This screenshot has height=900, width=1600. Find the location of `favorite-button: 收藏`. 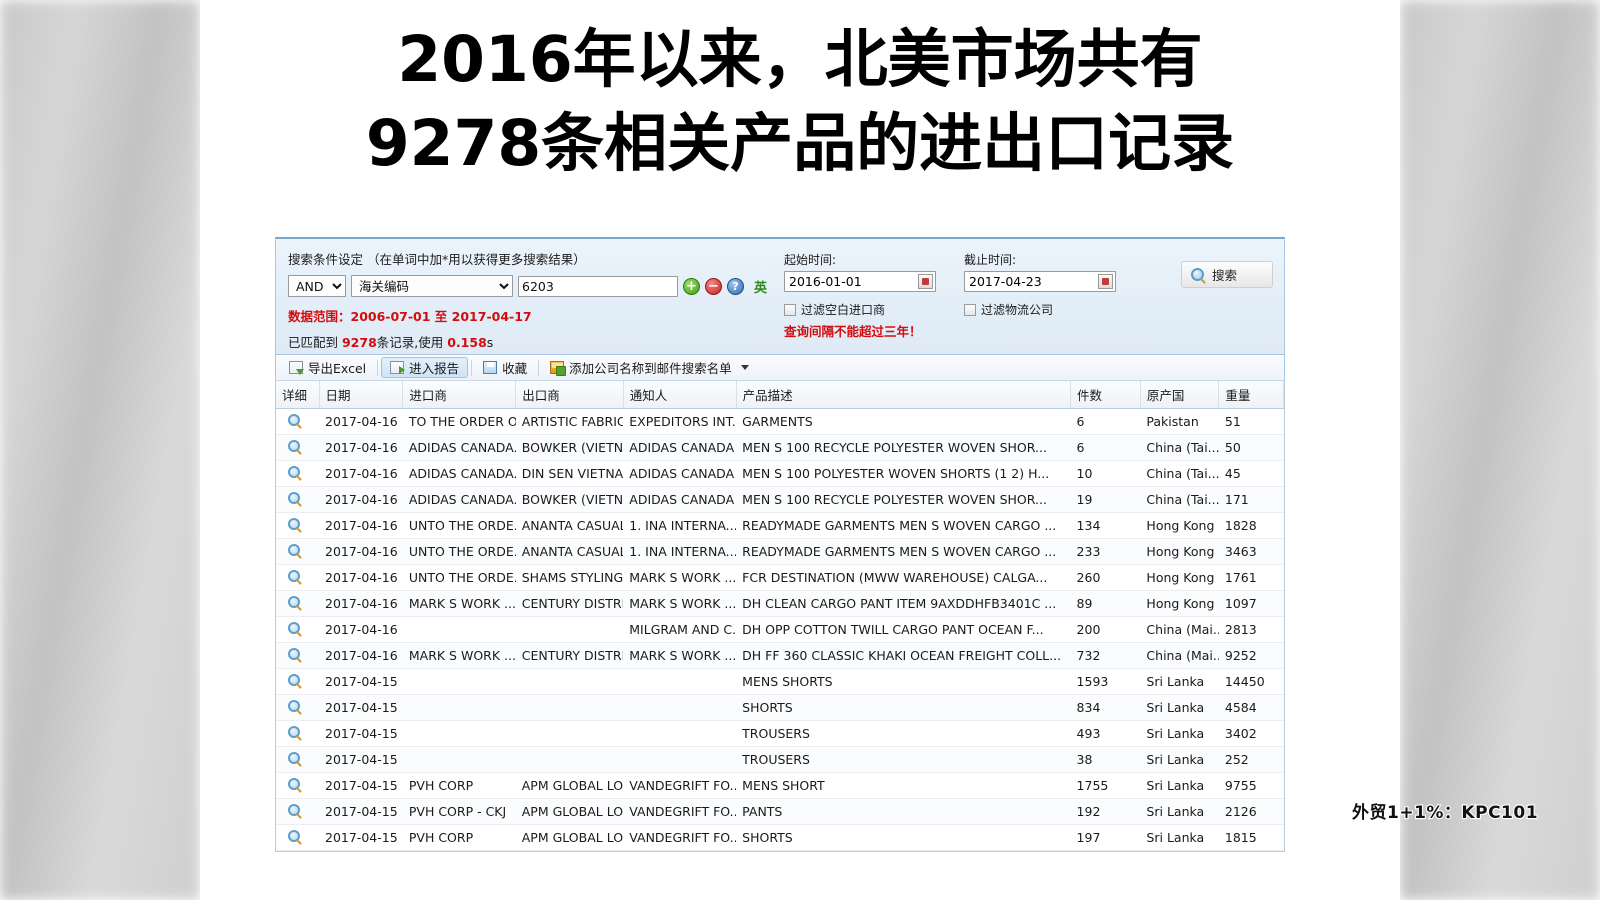

favorite-button: 收藏 is located at coordinates (505, 367).